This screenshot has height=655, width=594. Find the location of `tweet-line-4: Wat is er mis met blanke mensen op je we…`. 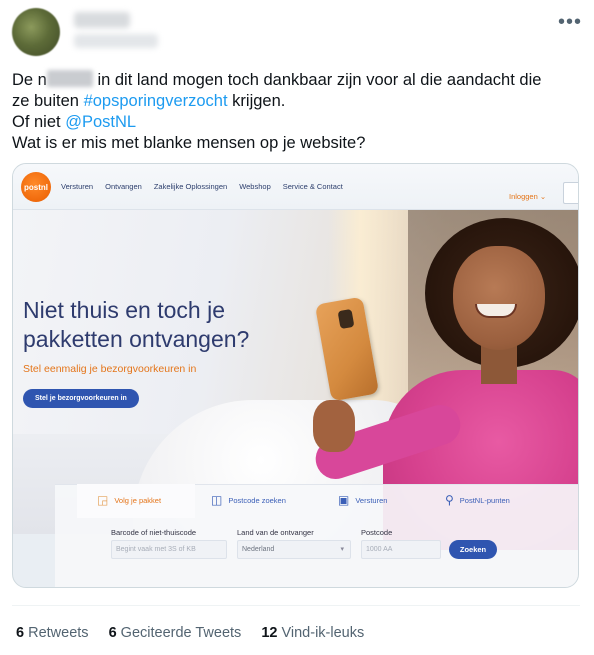

tweet-line-4: Wat is er mis met blanke mensen op je we… is located at coordinates (297, 143).